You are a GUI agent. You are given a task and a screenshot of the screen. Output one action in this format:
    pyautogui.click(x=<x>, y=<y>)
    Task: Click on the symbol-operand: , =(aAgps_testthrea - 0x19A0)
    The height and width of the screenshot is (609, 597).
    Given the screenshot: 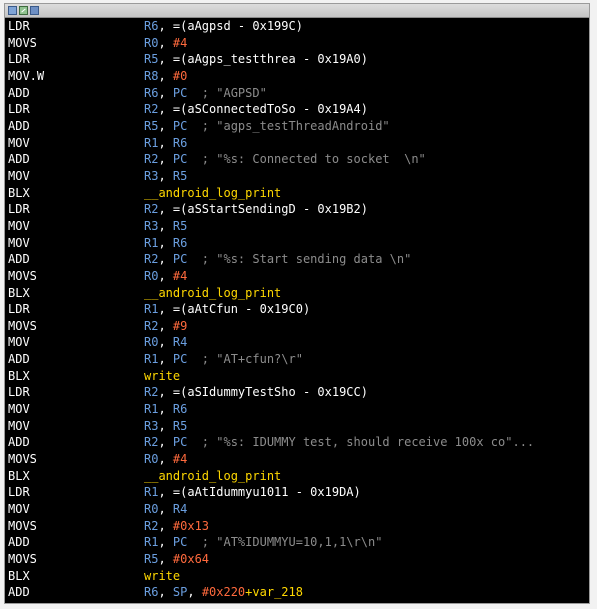 What is the action you would take?
    pyautogui.click(x=263, y=59)
    